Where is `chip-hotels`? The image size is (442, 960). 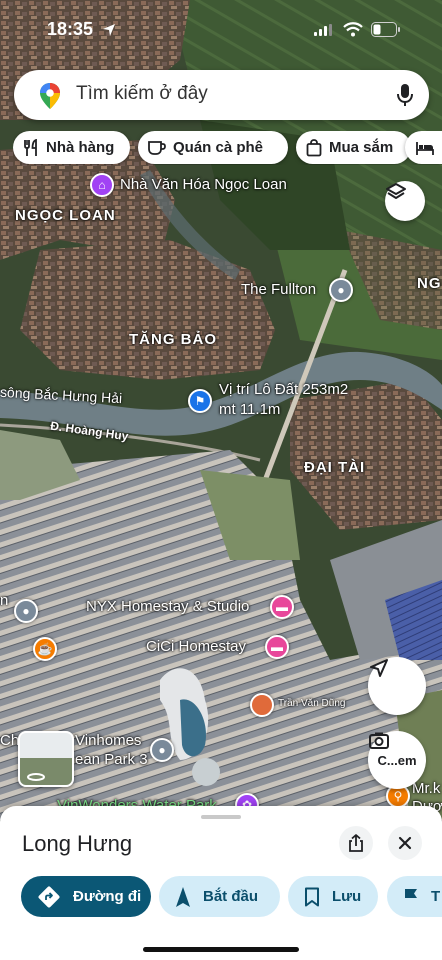 chip-hotels is located at coordinates (423, 147).